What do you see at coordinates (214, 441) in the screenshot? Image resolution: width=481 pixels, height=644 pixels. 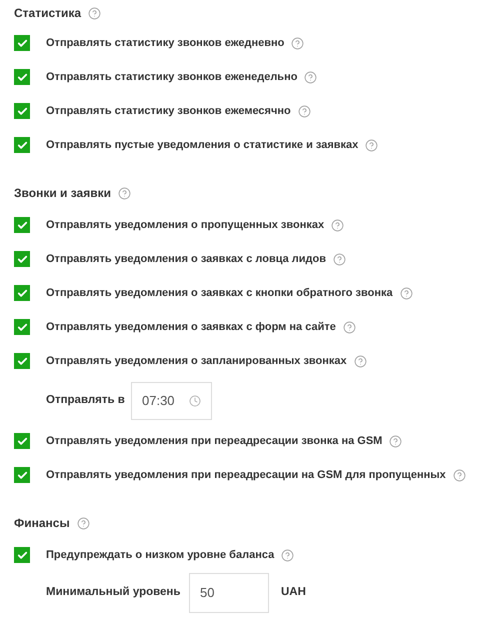 I see `option-label: Отправлять уведомления при переадресации звонка на GSM` at bounding box center [214, 441].